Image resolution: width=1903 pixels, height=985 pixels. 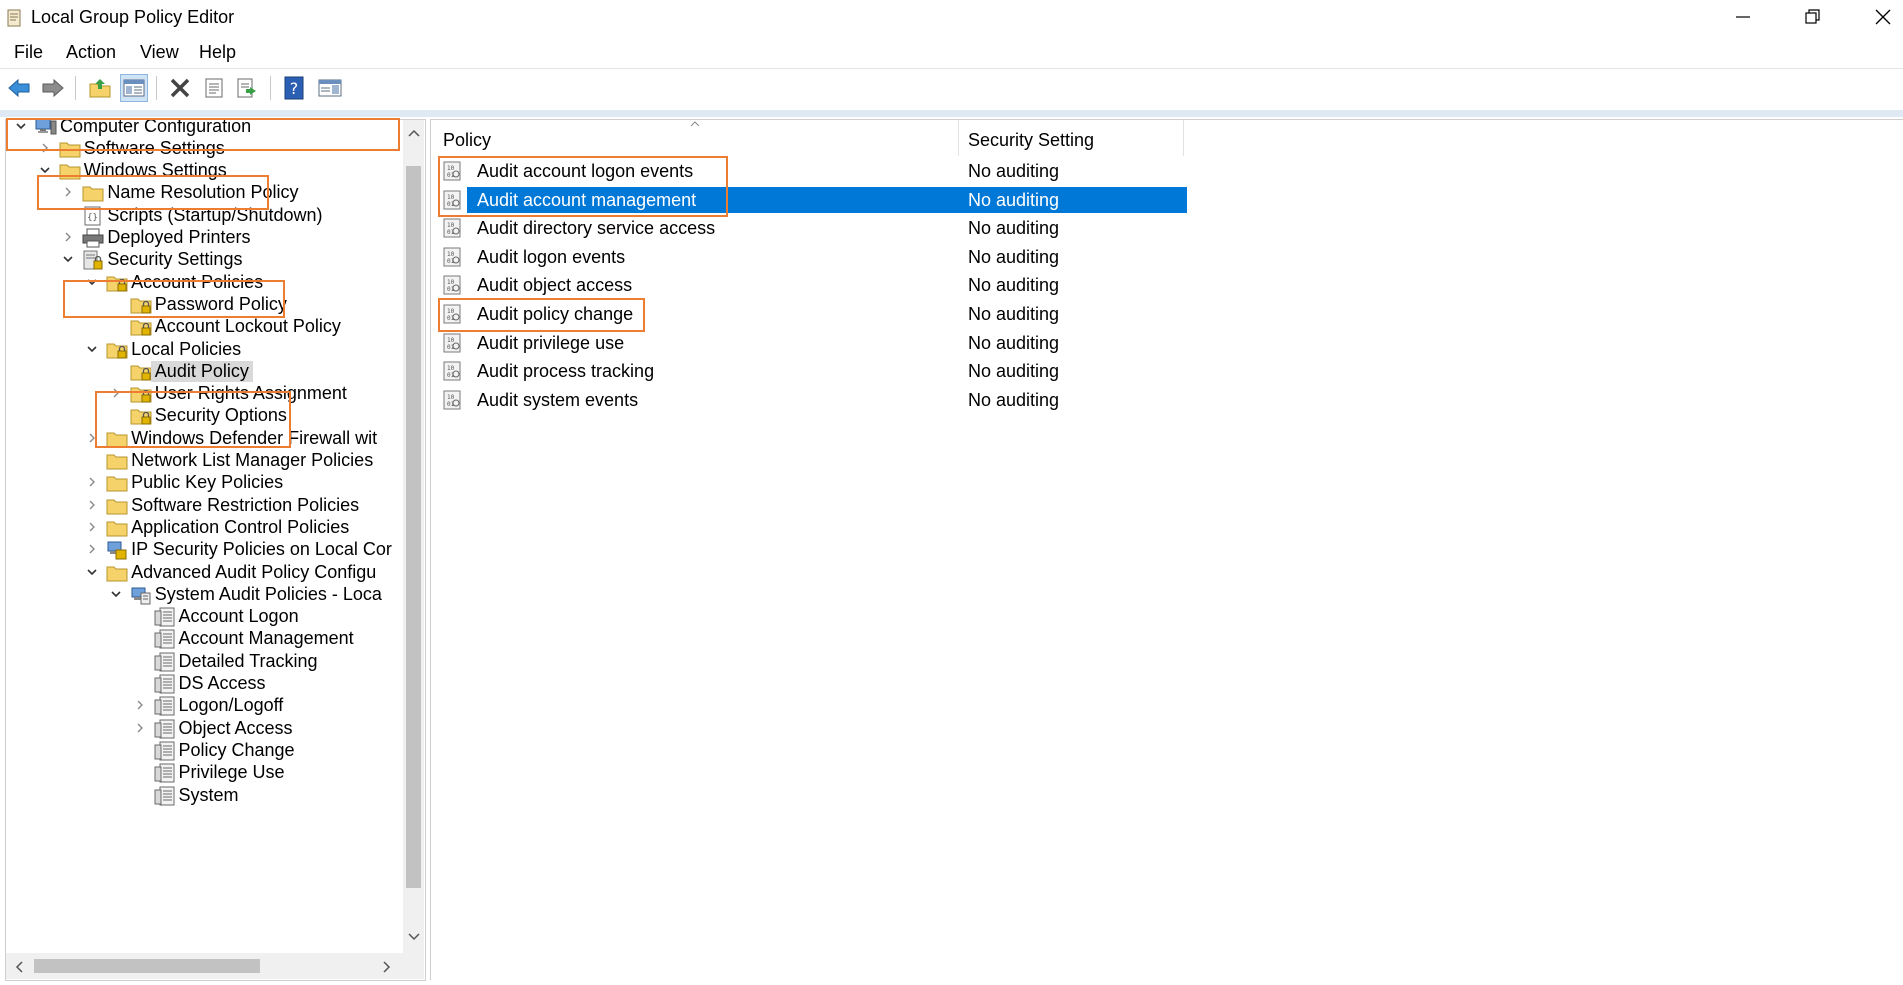 I want to click on policy-row-audit-policy-change: 10 01 Audit policy change No auditing, so click(x=1027, y=314).